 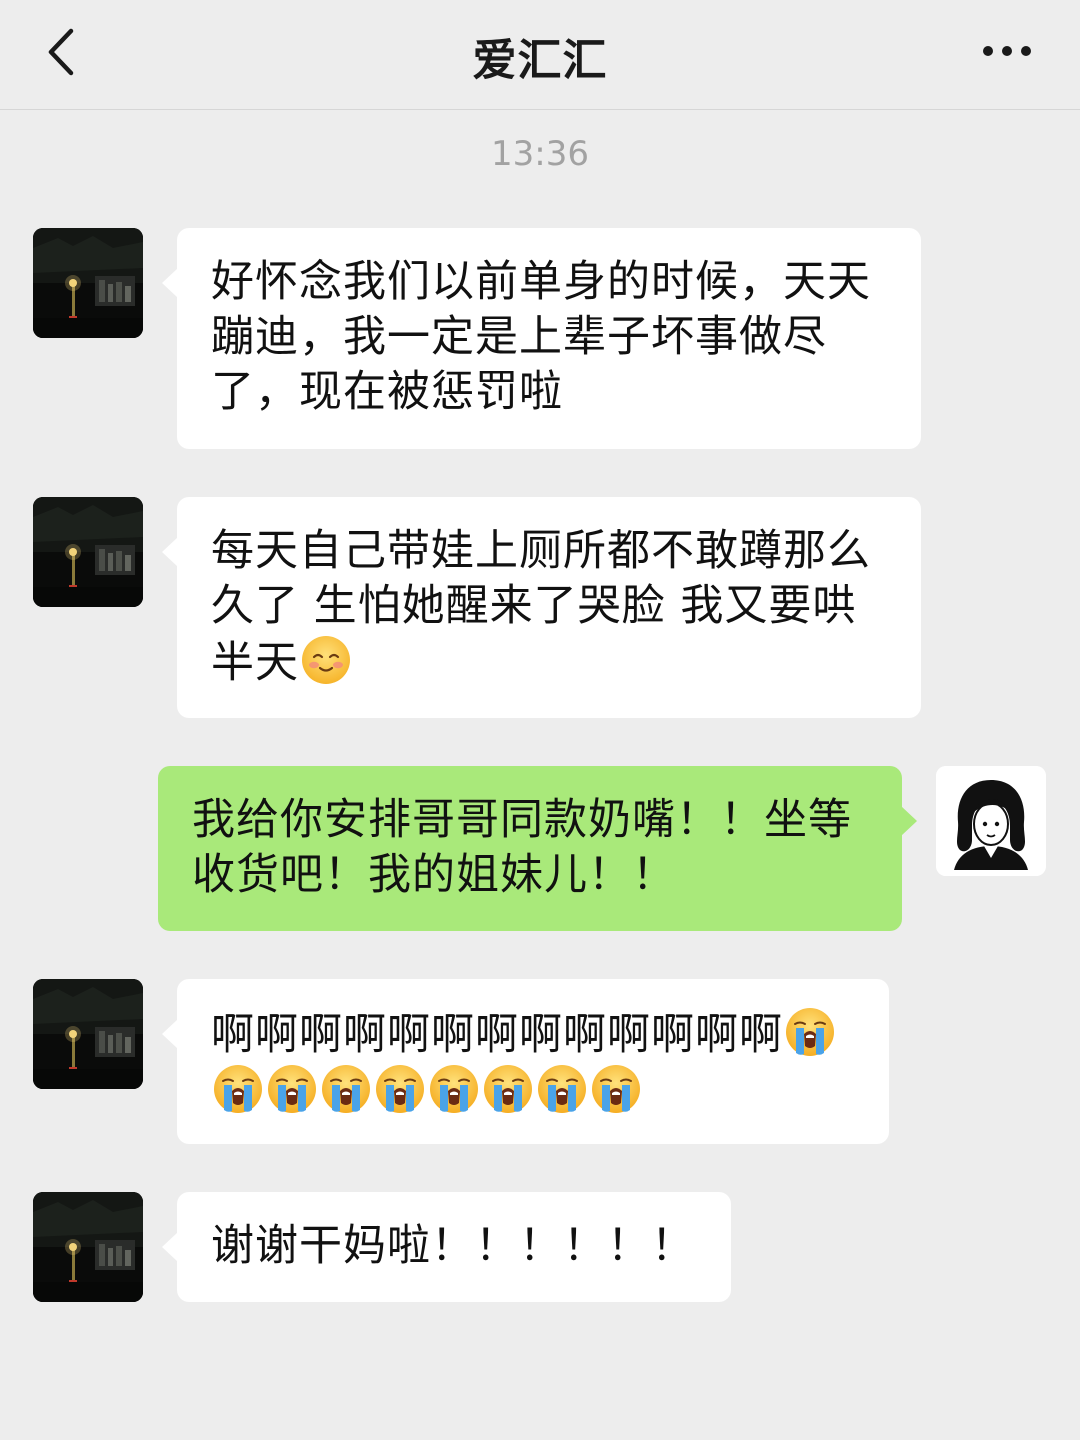 I want to click on shy-smile-emoji, so click(x=326, y=660).